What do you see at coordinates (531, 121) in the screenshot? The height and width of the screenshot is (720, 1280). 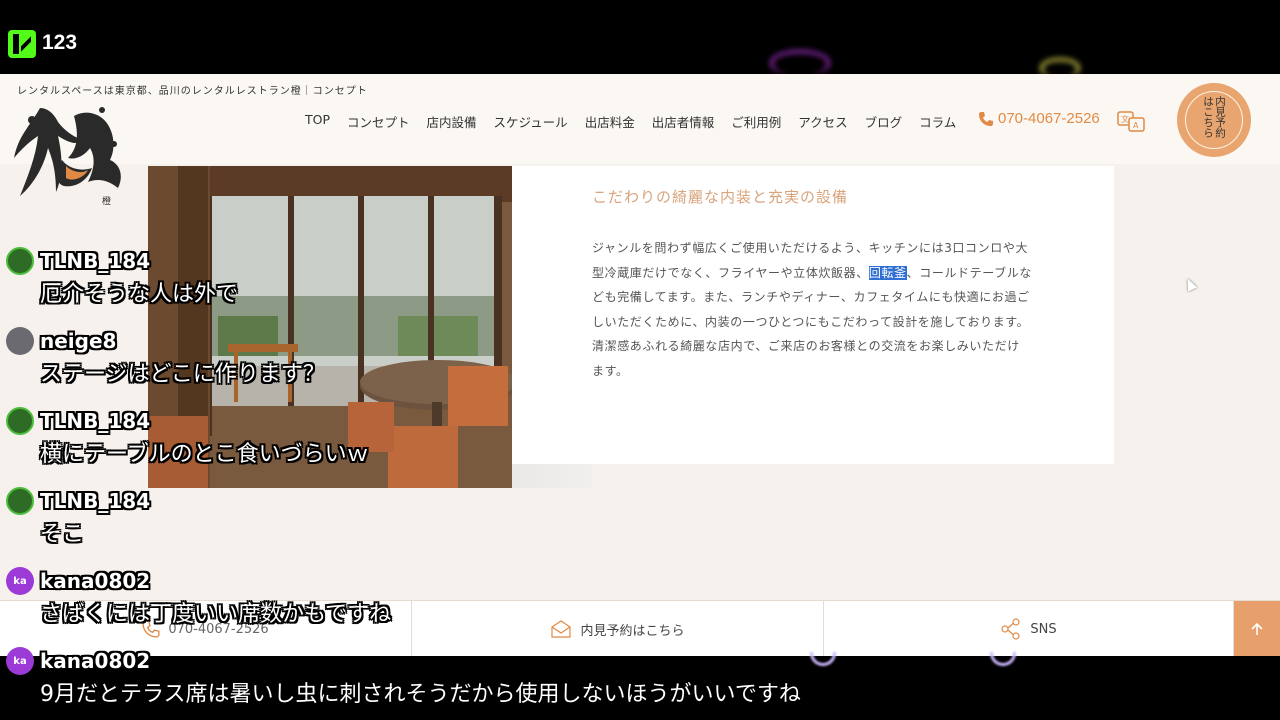 I see `nav-item-schedule: スケジュール` at bounding box center [531, 121].